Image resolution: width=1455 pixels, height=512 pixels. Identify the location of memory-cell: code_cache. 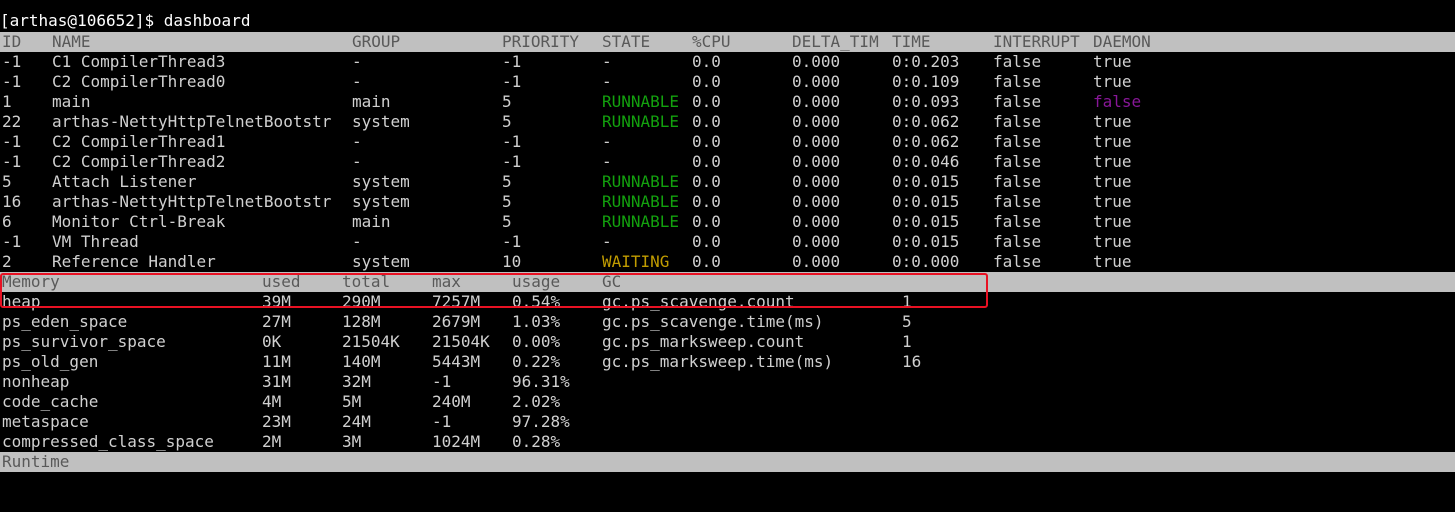
(50, 401).